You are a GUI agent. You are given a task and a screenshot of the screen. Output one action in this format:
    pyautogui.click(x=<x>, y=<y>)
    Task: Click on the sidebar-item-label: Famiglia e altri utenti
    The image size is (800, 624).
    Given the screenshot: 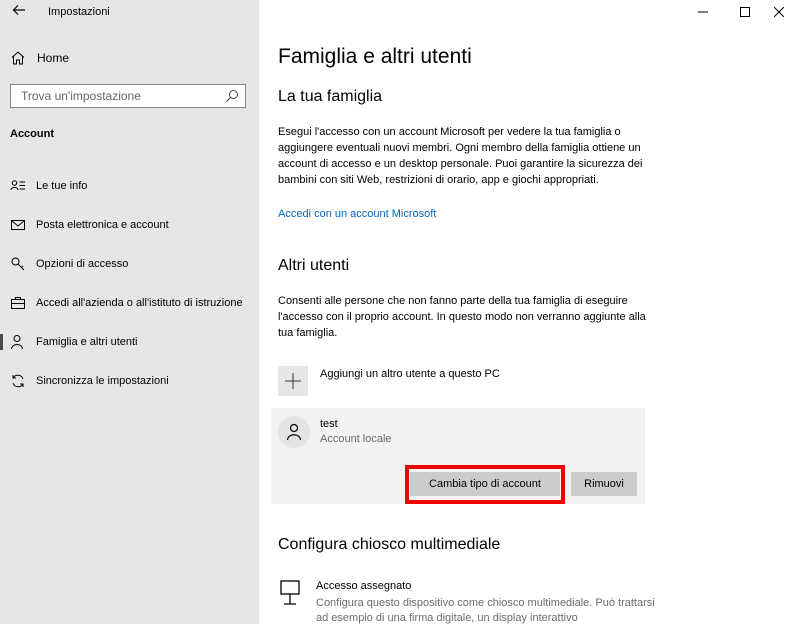 What is the action you would take?
    pyautogui.click(x=87, y=341)
    